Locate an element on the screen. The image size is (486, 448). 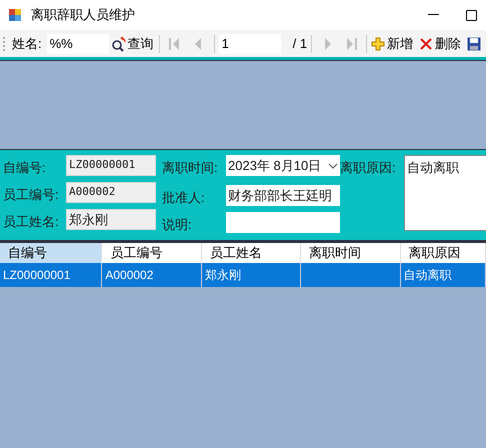
window-title: 离职辞职人员维护 is located at coordinates (83, 15).